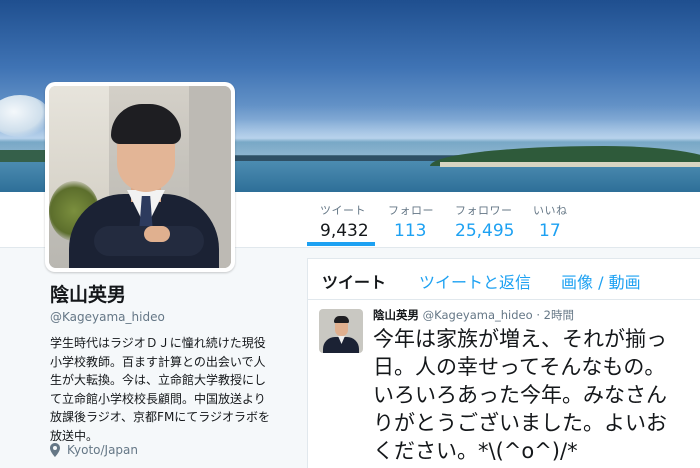 The height and width of the screenshot is (468, 700). Describe the element at coordinates (158, 343) in the screenshot. I see `bio-line: 学生時代はラジオＤＪに憧れ続けた現役` at that location.